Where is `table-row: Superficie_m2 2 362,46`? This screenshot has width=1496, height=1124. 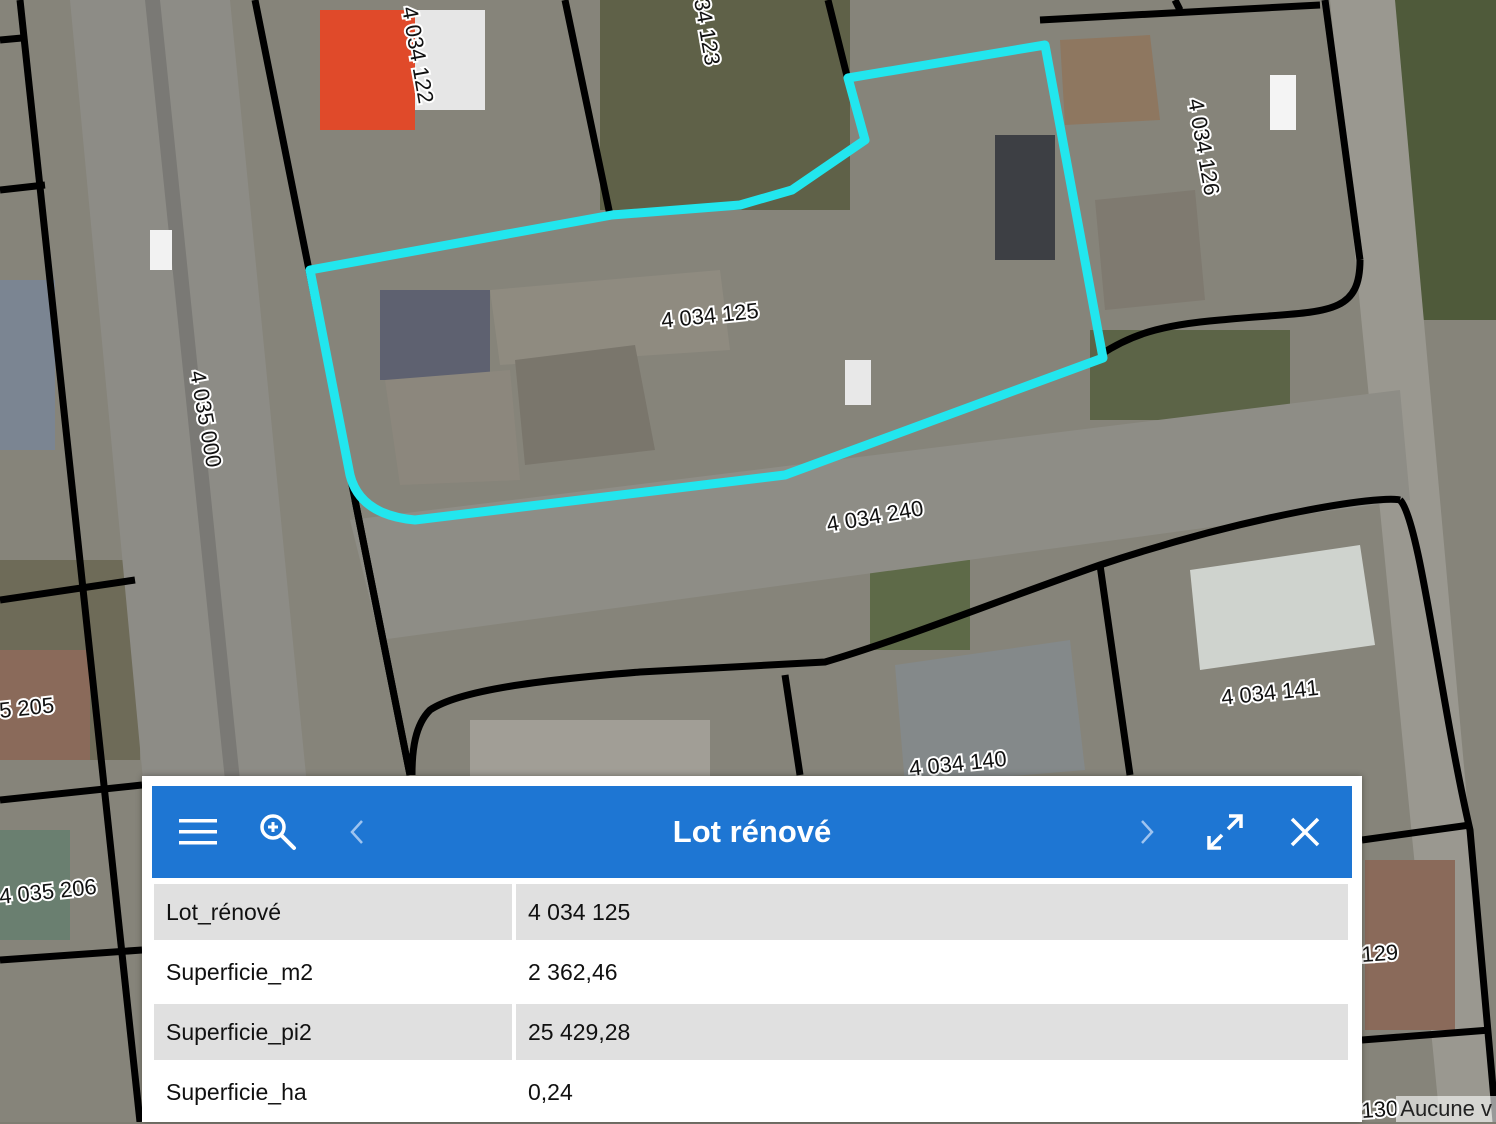 table-row: Superficie_m2 2 362,46 is located at coordinates (751, 972).